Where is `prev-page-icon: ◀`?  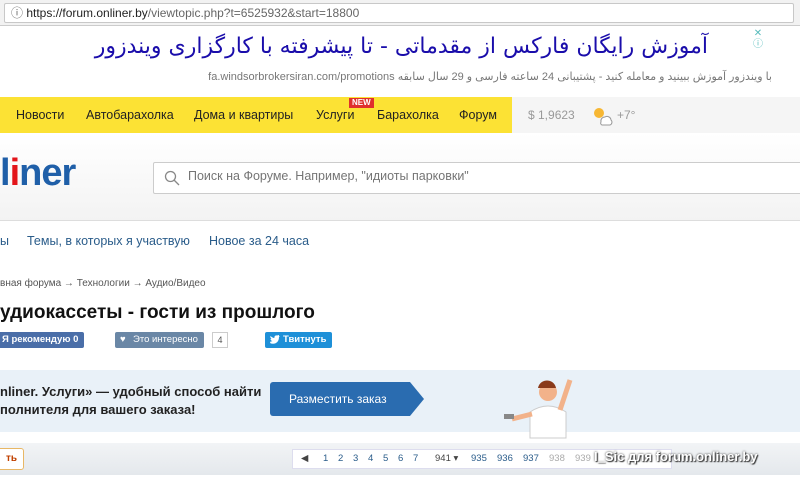 prev-page-icon: ◀ is located at coordinates (304, 459).